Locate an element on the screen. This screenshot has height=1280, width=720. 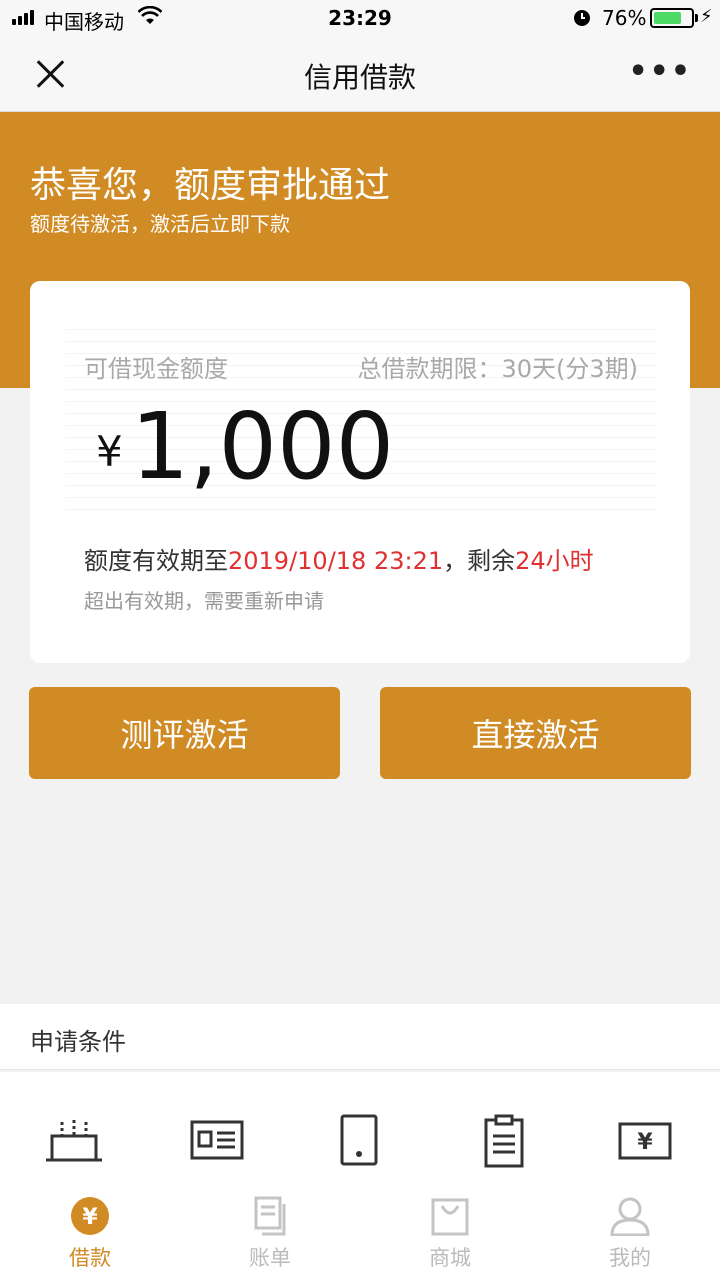
bill-icon is located at coordinates (270, 1216).